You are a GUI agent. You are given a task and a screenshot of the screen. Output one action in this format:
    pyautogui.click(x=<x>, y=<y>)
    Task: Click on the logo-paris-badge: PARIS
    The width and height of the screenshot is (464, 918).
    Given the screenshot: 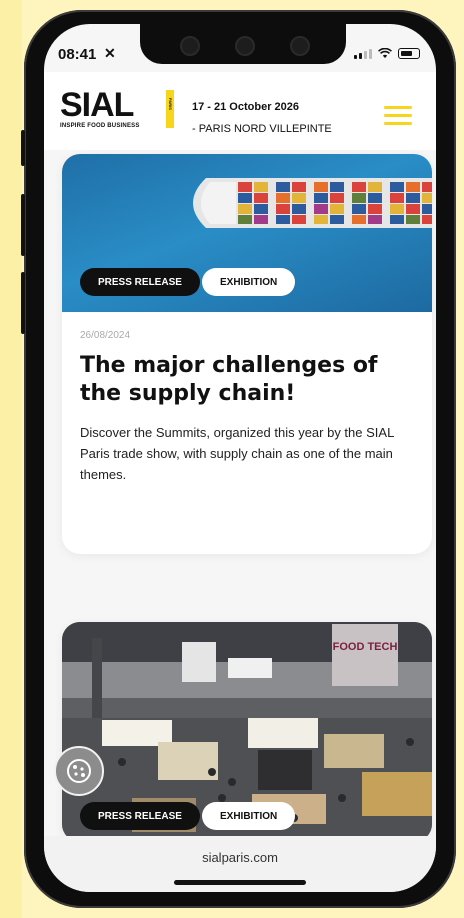 What is the action you would take?
    pyautogui.click(x=170, y=109)
    